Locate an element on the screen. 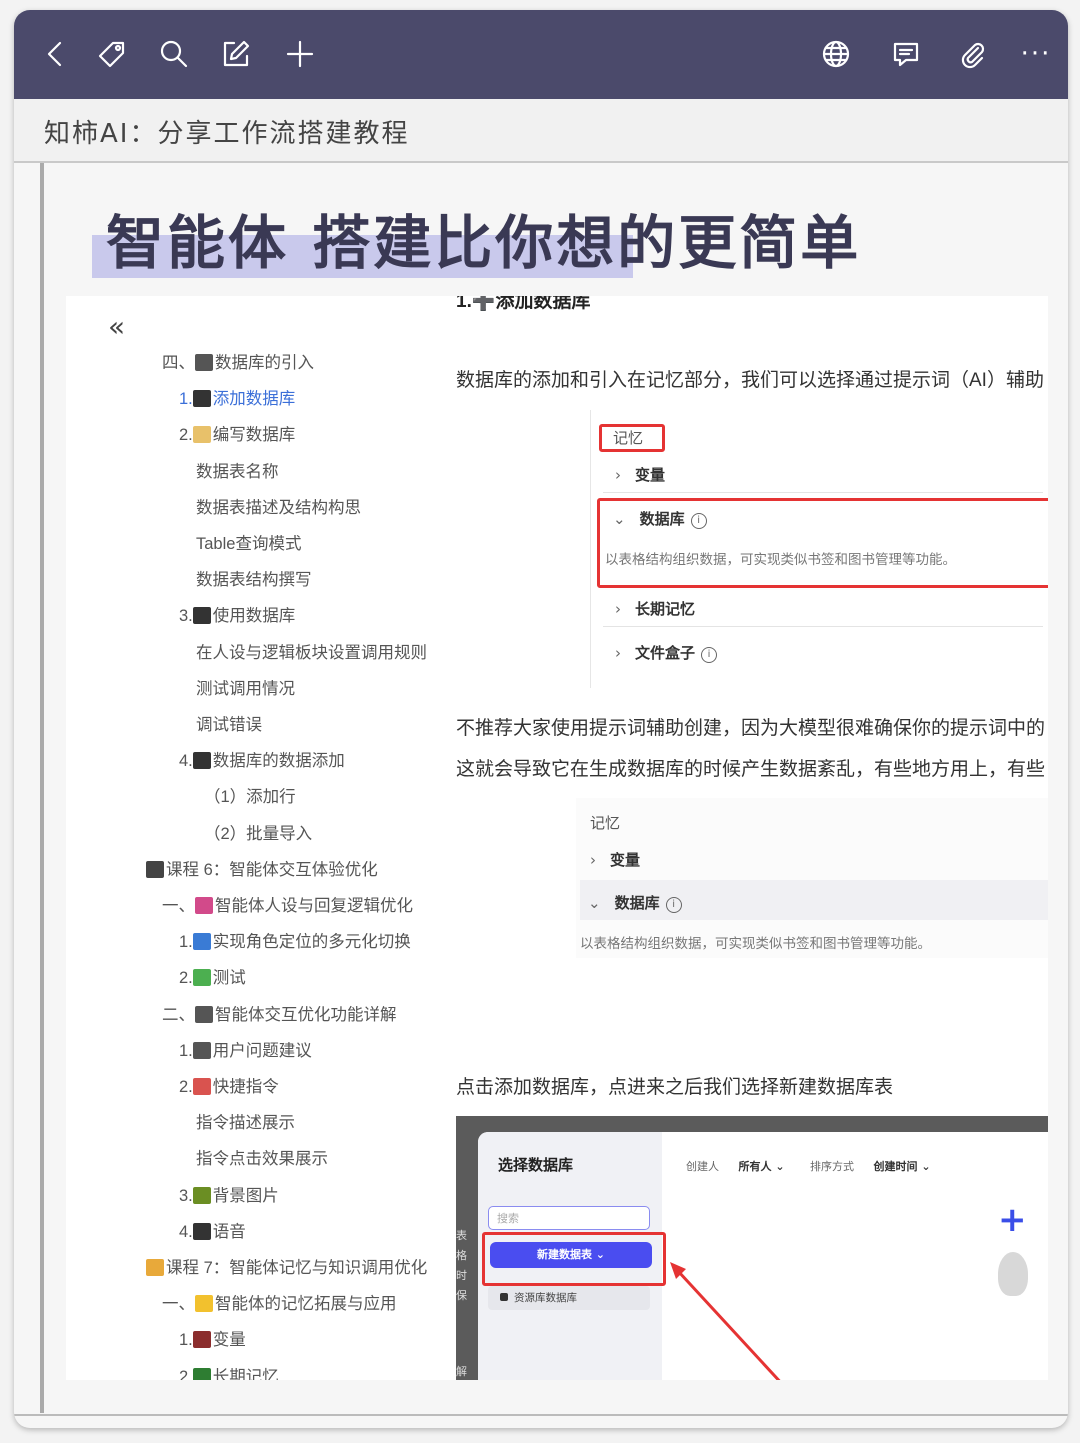 This screenshot has height=1443, width=1080. toc-item: 指令点击效果展示 is located at coordinates (262, 1157).